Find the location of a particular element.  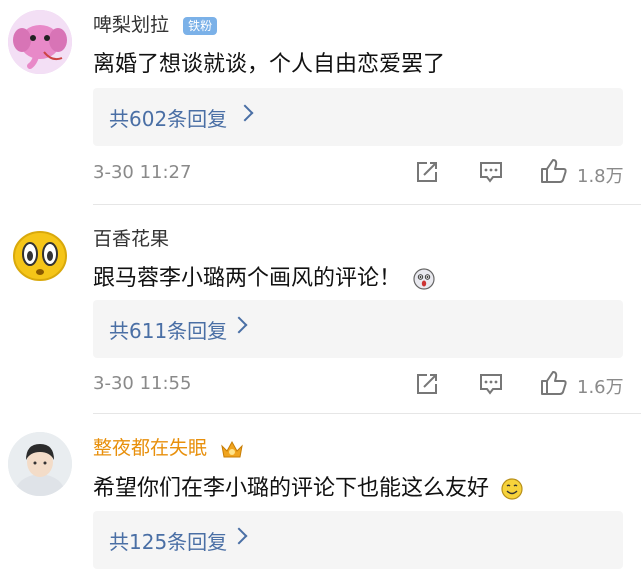

timestamp: 3-30 11:27 is located at coordinates (142, 172).